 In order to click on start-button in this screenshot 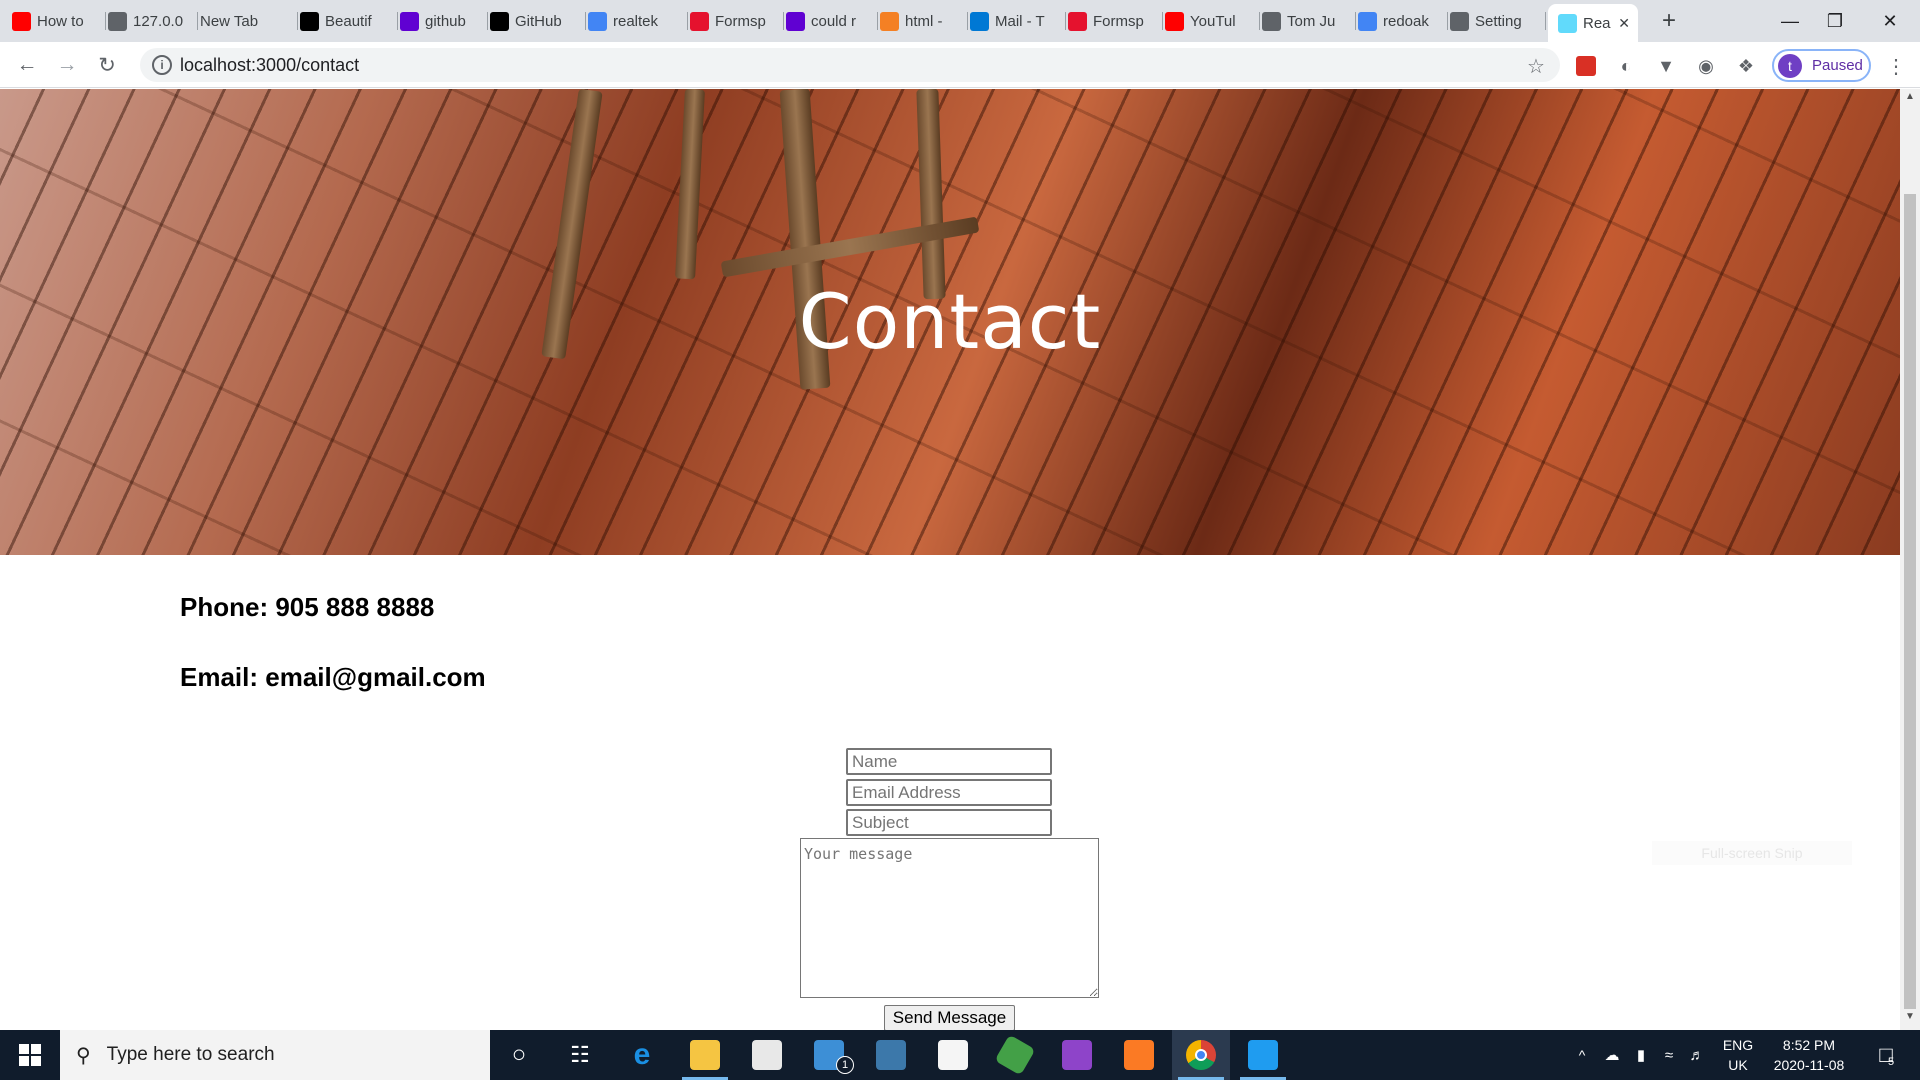, I will do `click(30, 1055)`.